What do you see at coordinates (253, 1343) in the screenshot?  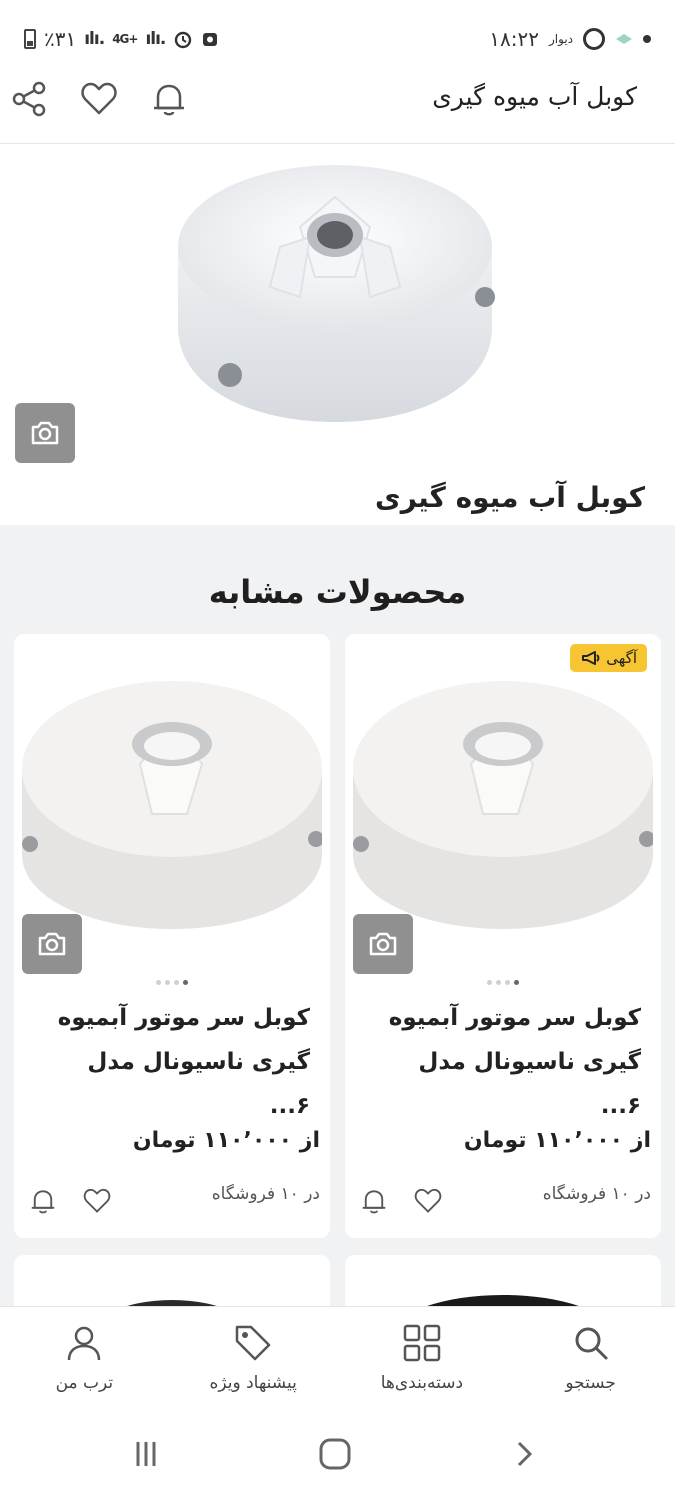 I see `tag-icon` at bounding box center [253, 1343].